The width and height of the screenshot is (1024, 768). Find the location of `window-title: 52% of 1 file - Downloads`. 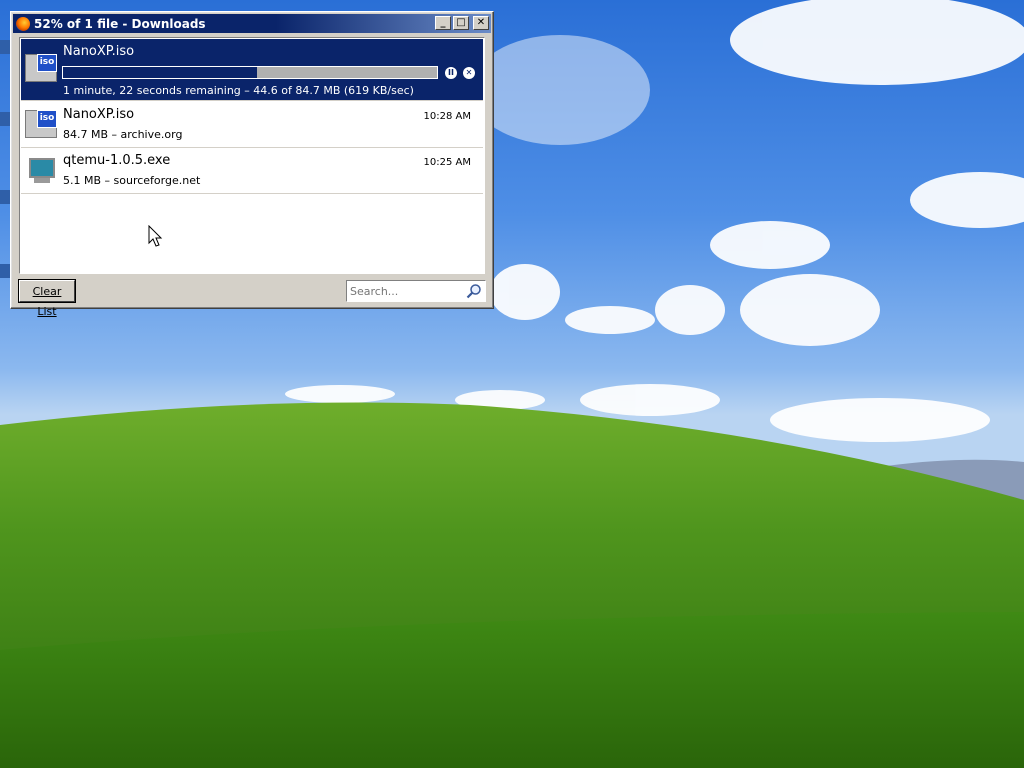

window-title: 52% of 1 file - Downloads is located at coordinates (120, 23).